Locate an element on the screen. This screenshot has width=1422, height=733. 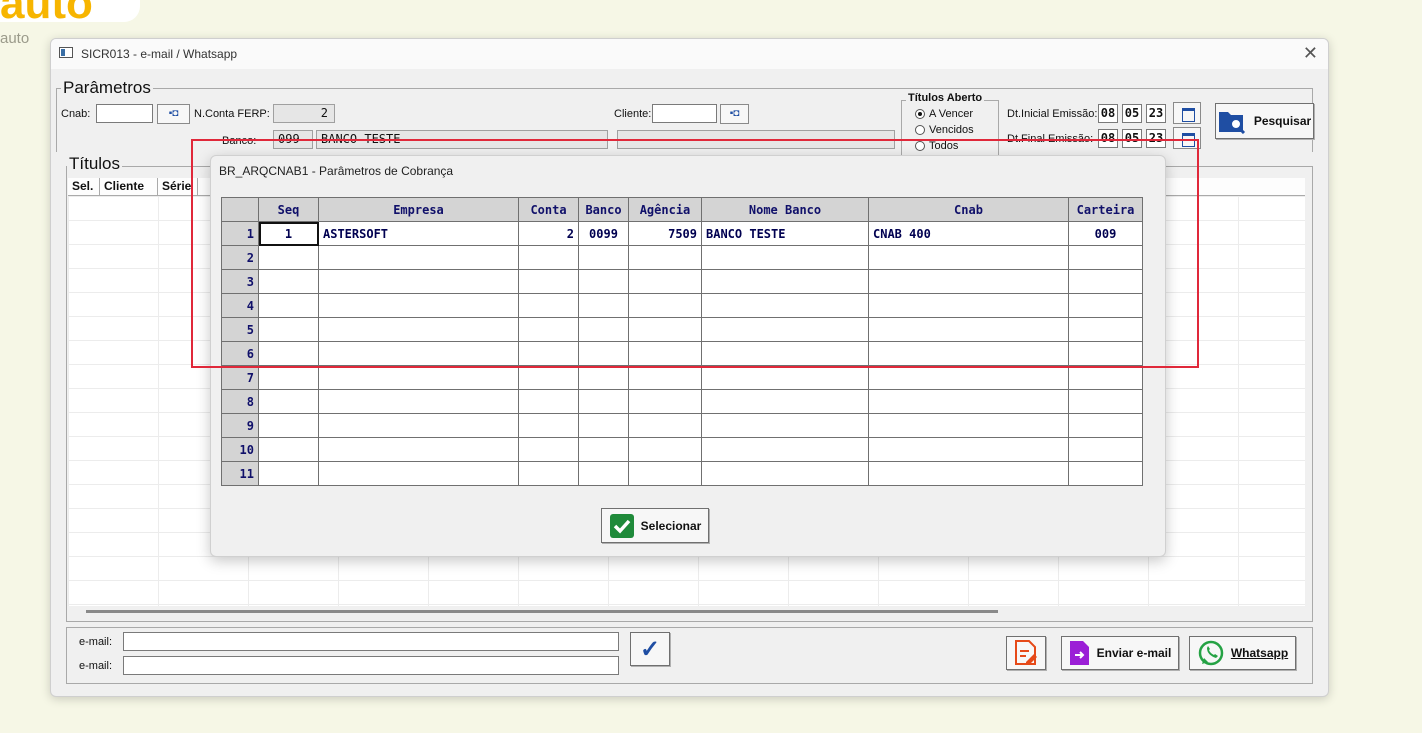
titulos-horizontal-scrollbar is located at coordinates (542, 611).